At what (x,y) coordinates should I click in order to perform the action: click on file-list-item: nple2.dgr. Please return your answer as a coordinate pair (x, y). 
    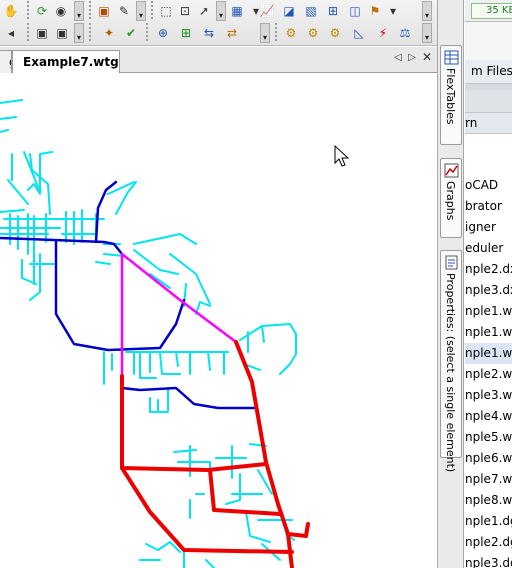
    Looking at the image, I should click on (488, 542).